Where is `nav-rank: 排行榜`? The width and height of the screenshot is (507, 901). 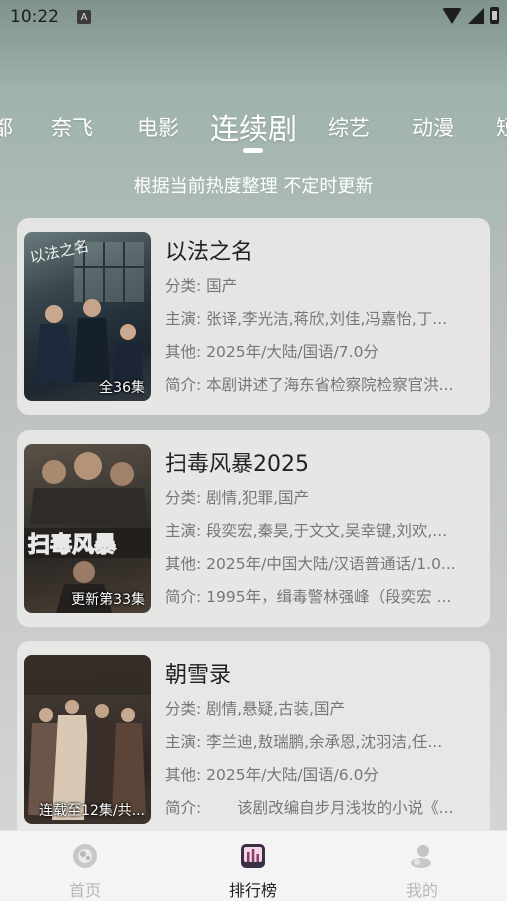 nav-rank: 排行榜 is located at coordinates (253, 872).